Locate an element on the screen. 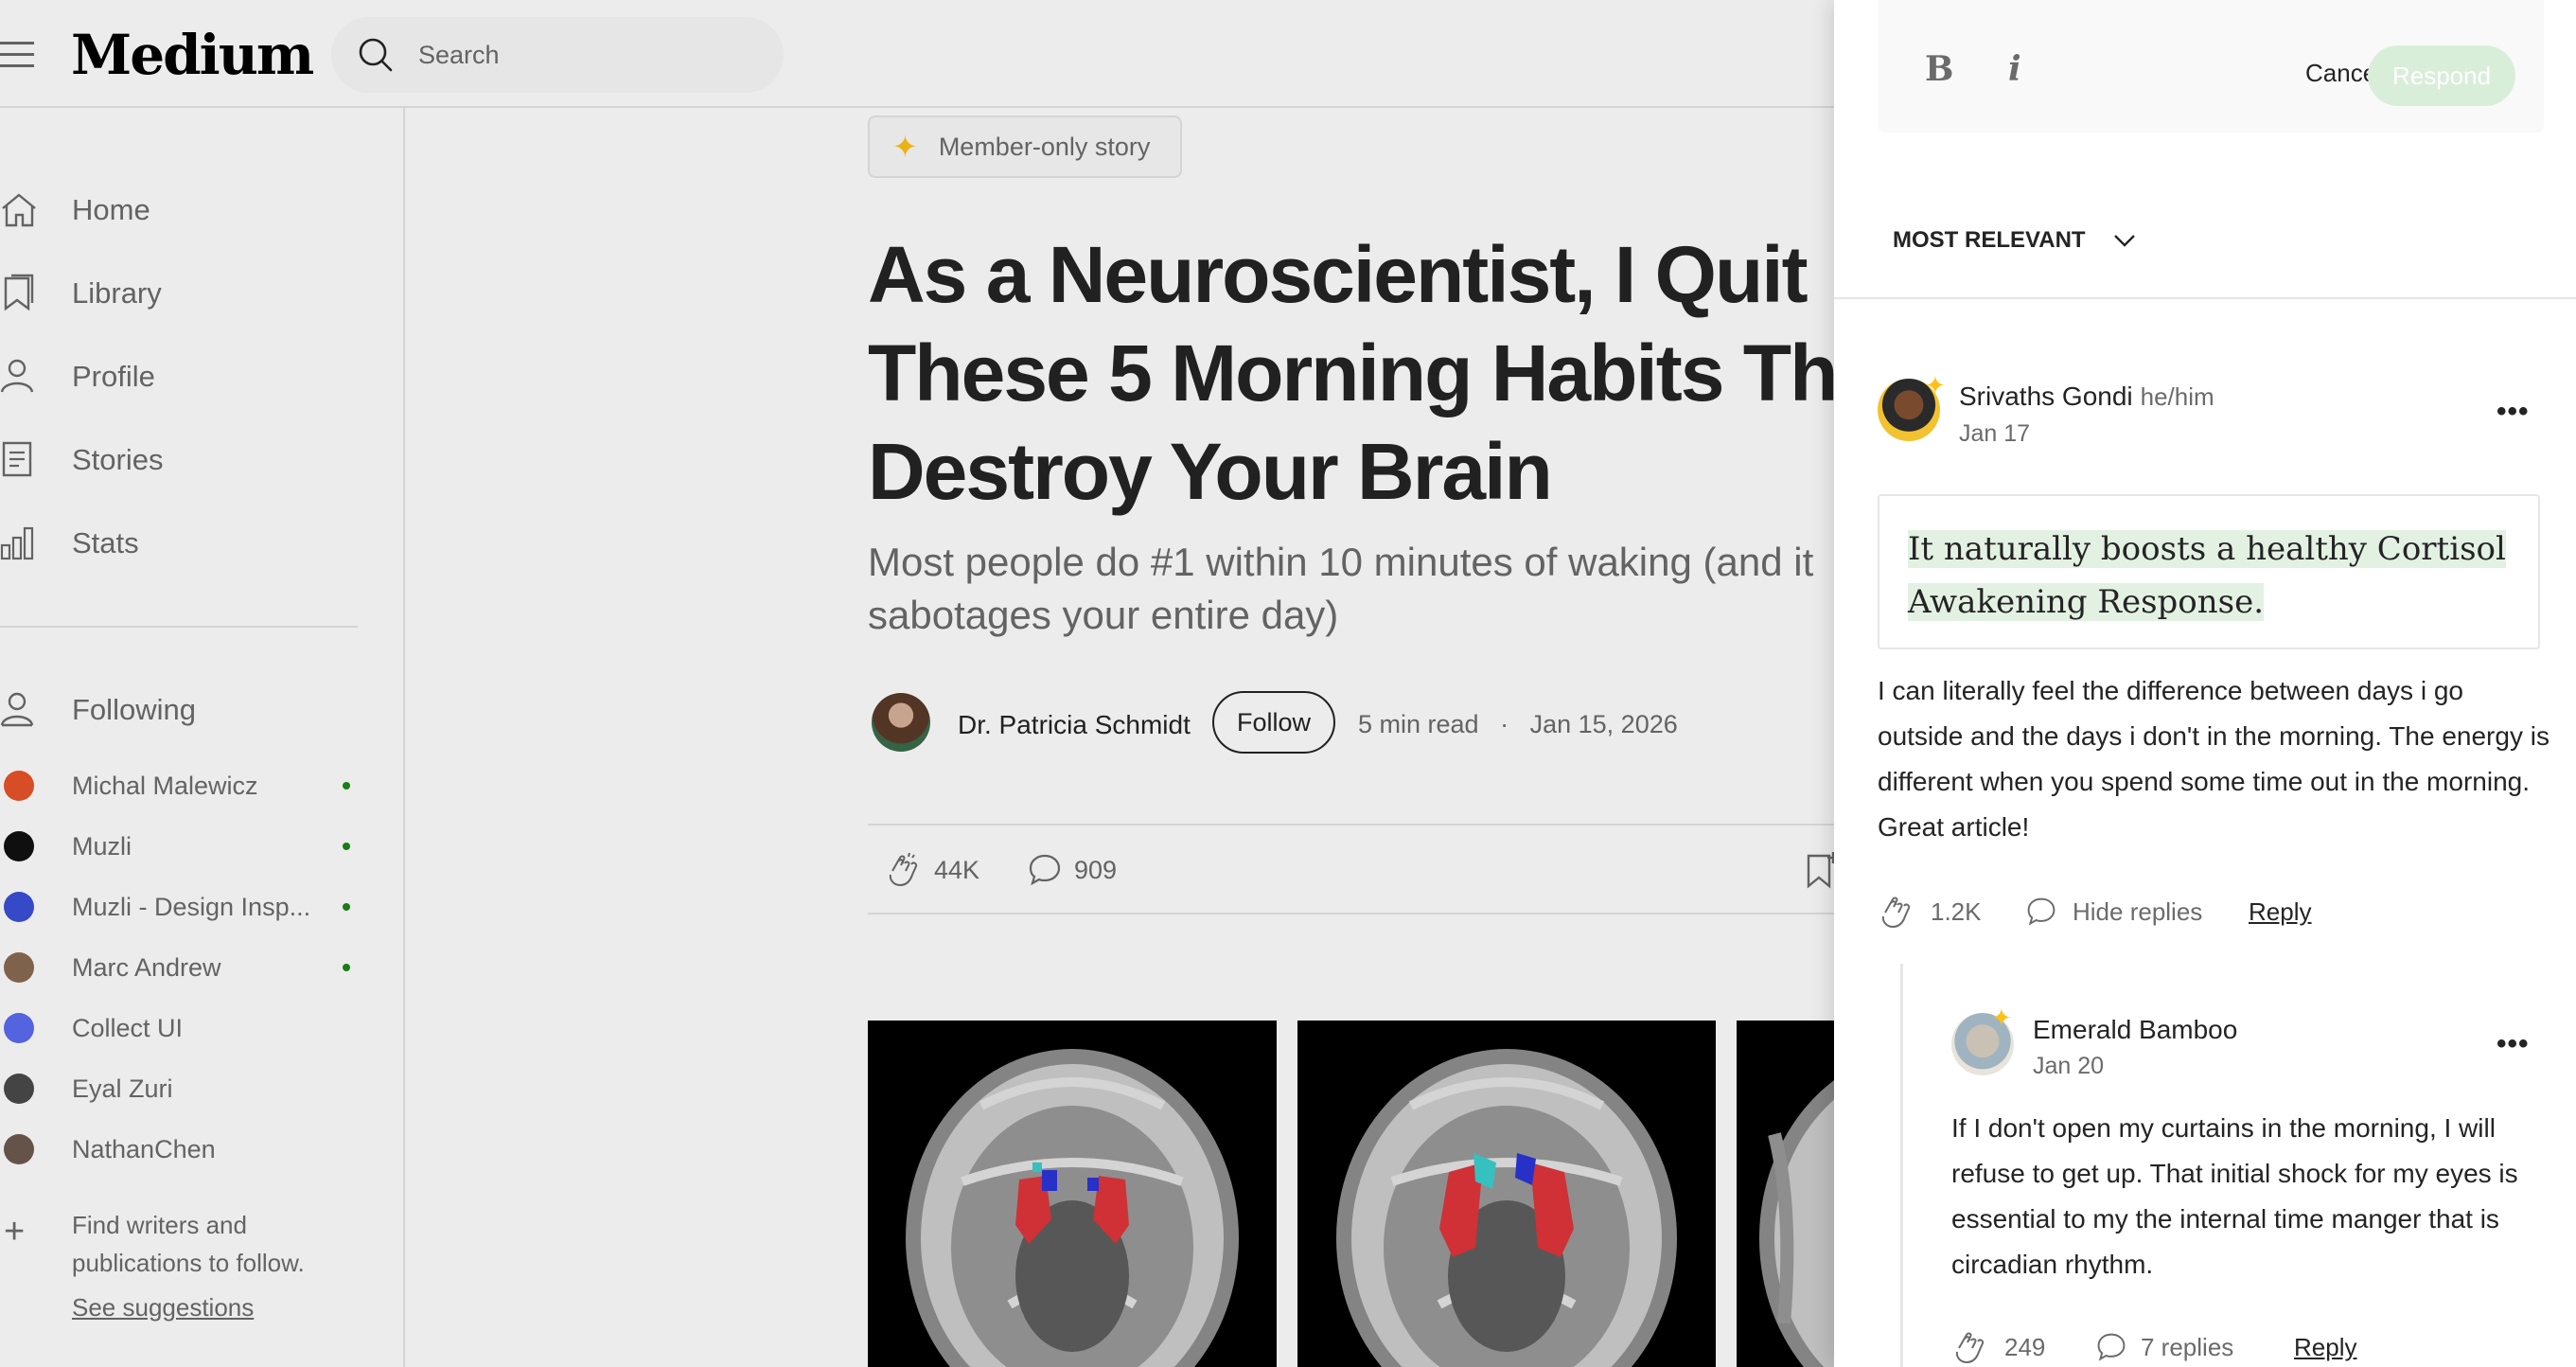  following-item: Michal Malewicz is located at coordinates (180, 785).